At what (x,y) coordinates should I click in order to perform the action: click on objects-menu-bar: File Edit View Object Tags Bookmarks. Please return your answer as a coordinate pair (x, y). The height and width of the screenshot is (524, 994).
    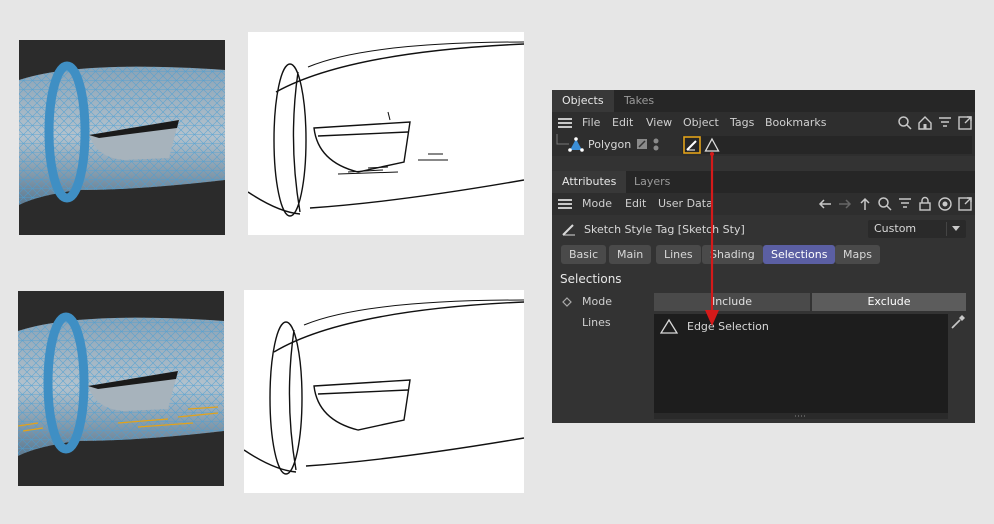
    Looking at the image, I should click on (763, 123).